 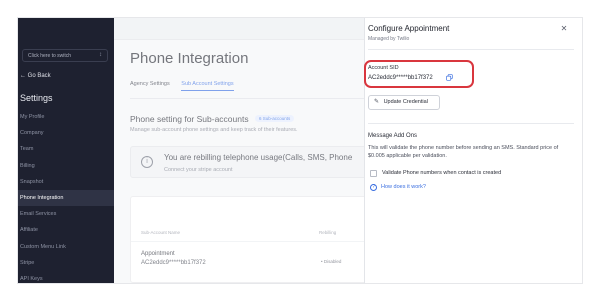 What do you see at coordinates (66, 133) in the screenshot?
I see `sidebar-item-company: Company` at bounding box center [66, 133].